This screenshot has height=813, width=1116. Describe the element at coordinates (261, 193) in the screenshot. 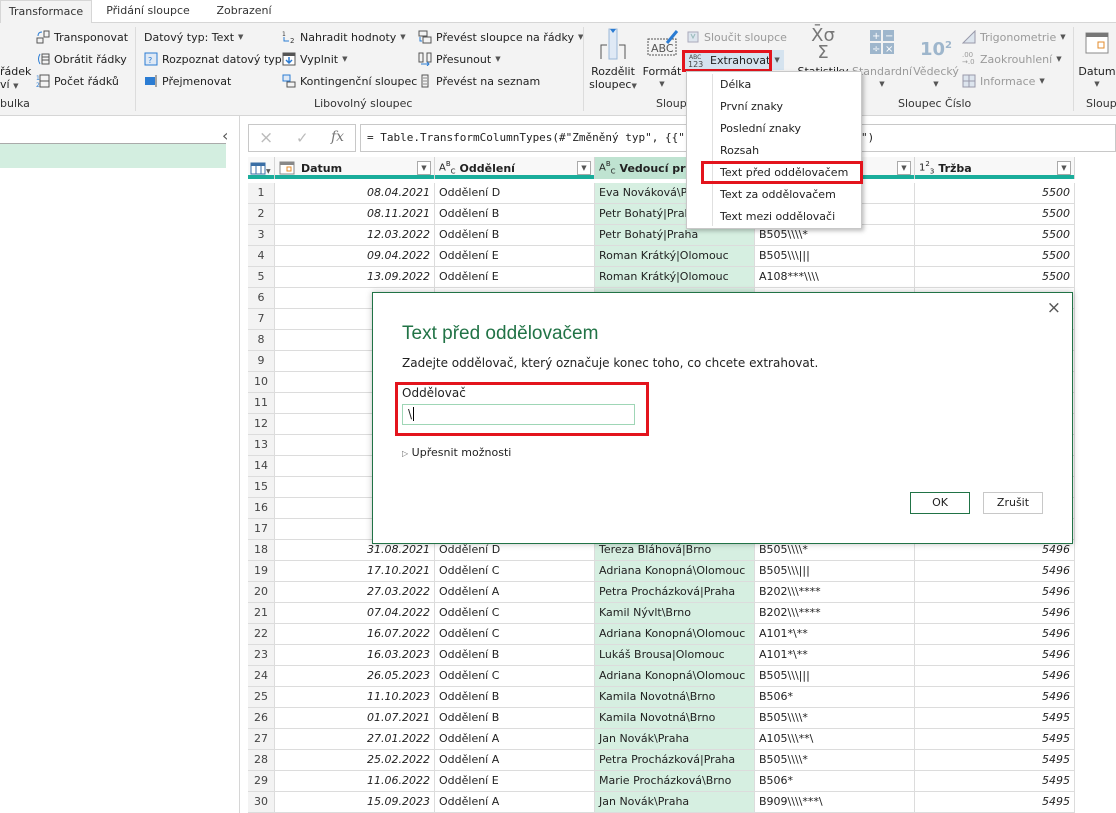

I see `row-number: 1` at that location.